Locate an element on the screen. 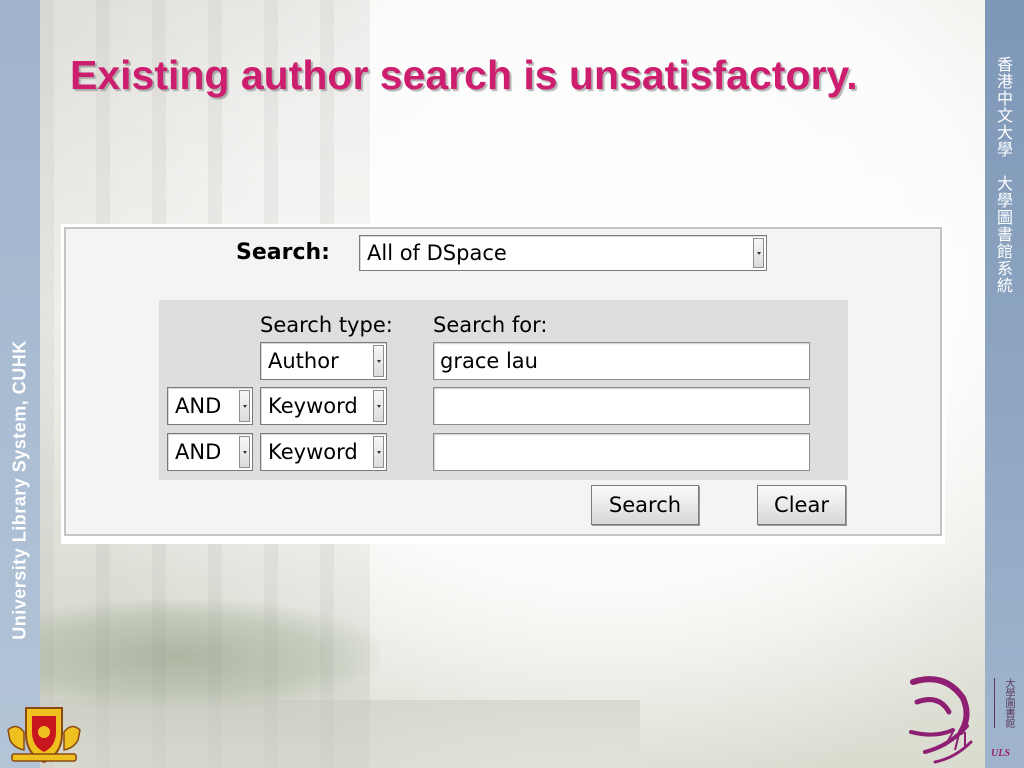 This screenshot has height=768, width=1024. search-scope-select: All of DSpace is located at coordinates (563, 253).